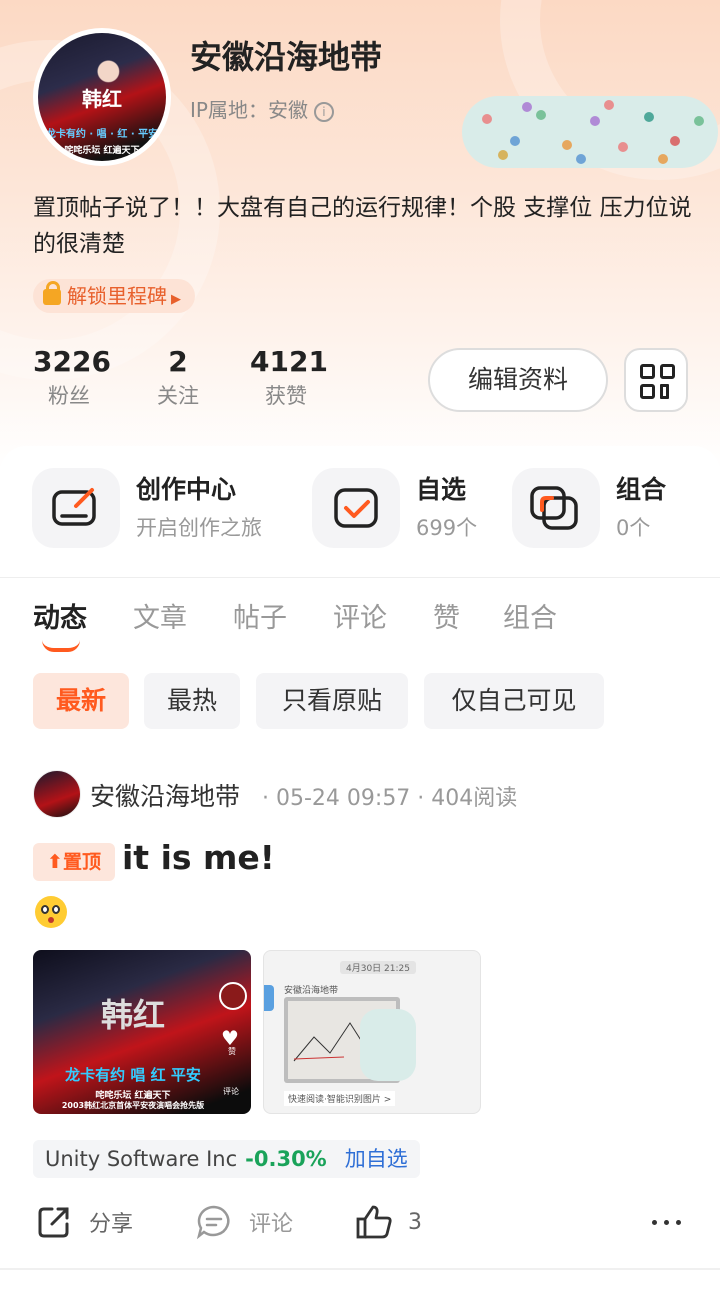 The width and height of the screenshot is (720, 1291). What do you see at coordinates (133, 1105) in the screenshot?
I see `image-caption: 2003韩红北京首体平安夜演唱会抢先版` at bounding box center [133, 1105].